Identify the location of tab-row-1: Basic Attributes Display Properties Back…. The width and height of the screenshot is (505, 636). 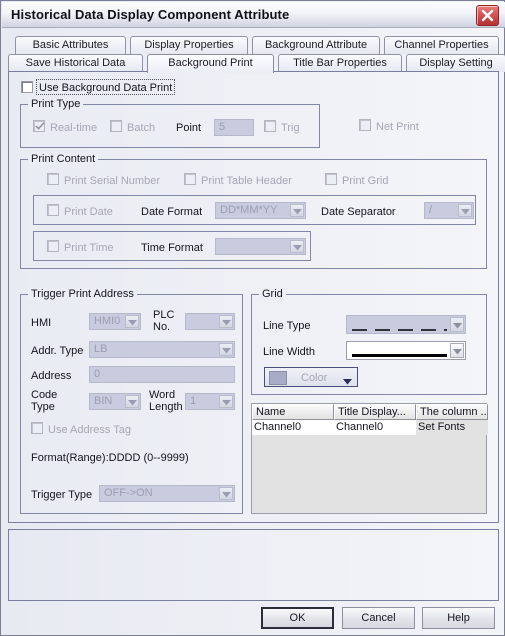
(253, 45).